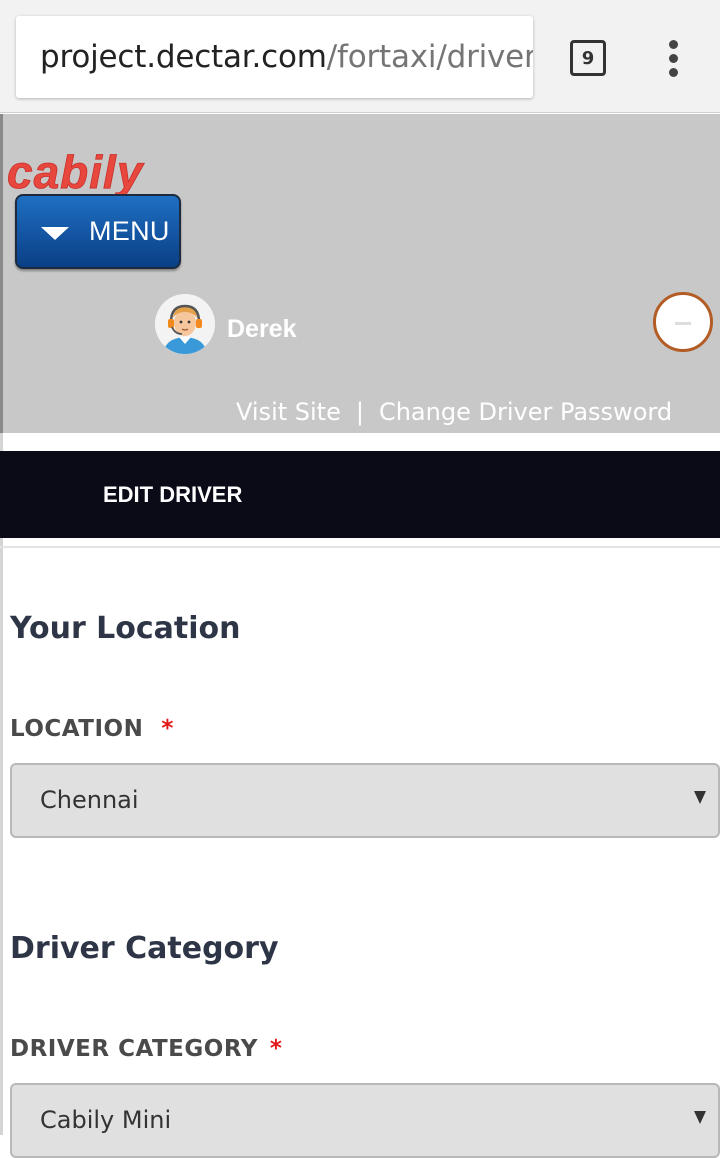 This screenshot has width=720, height=1158. I want to click on url-path: /fortaxi/driver/, so click(429, 57).